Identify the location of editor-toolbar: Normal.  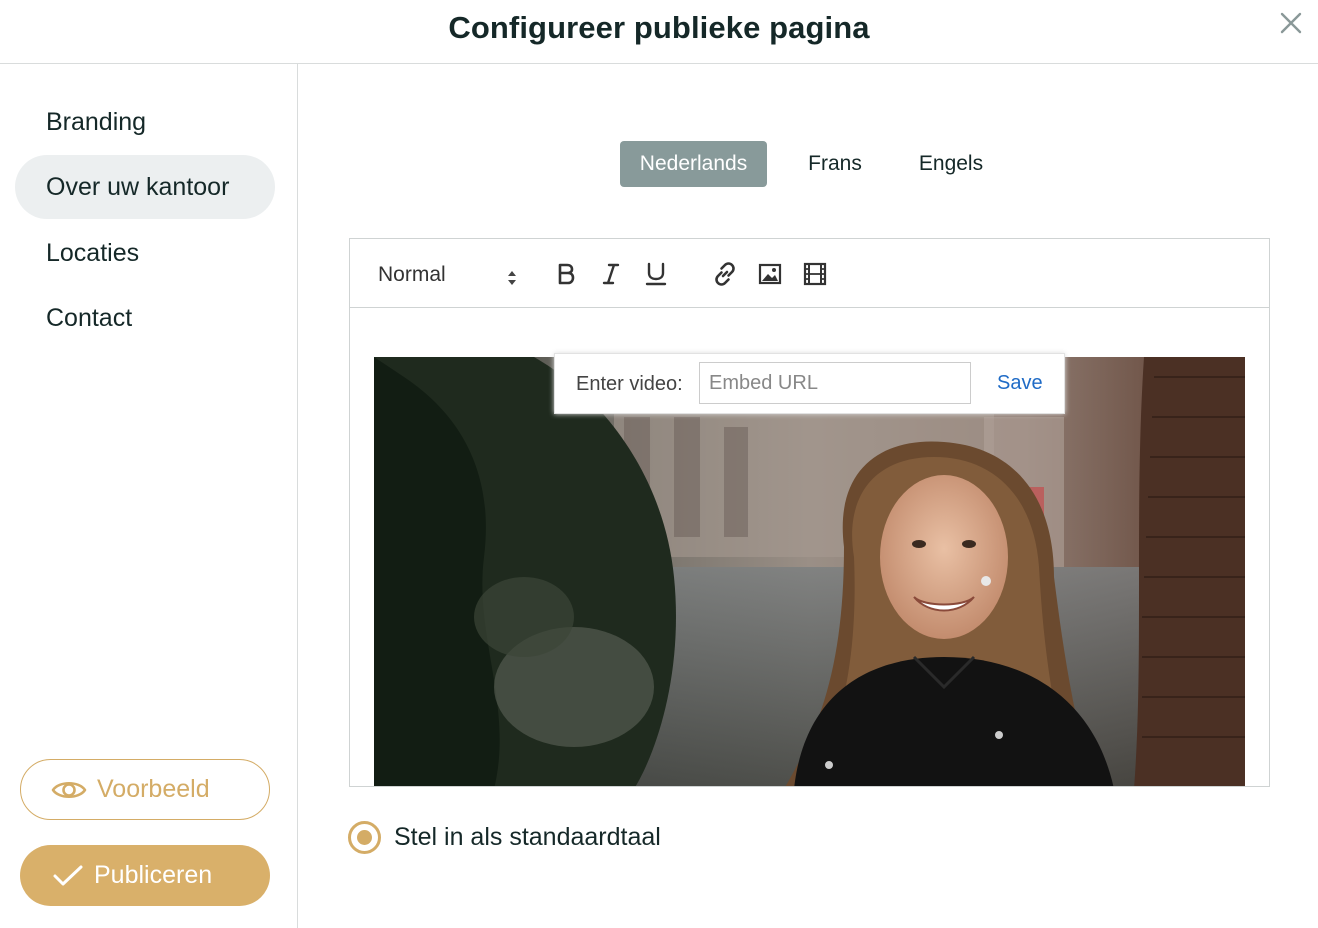
(809, 273).